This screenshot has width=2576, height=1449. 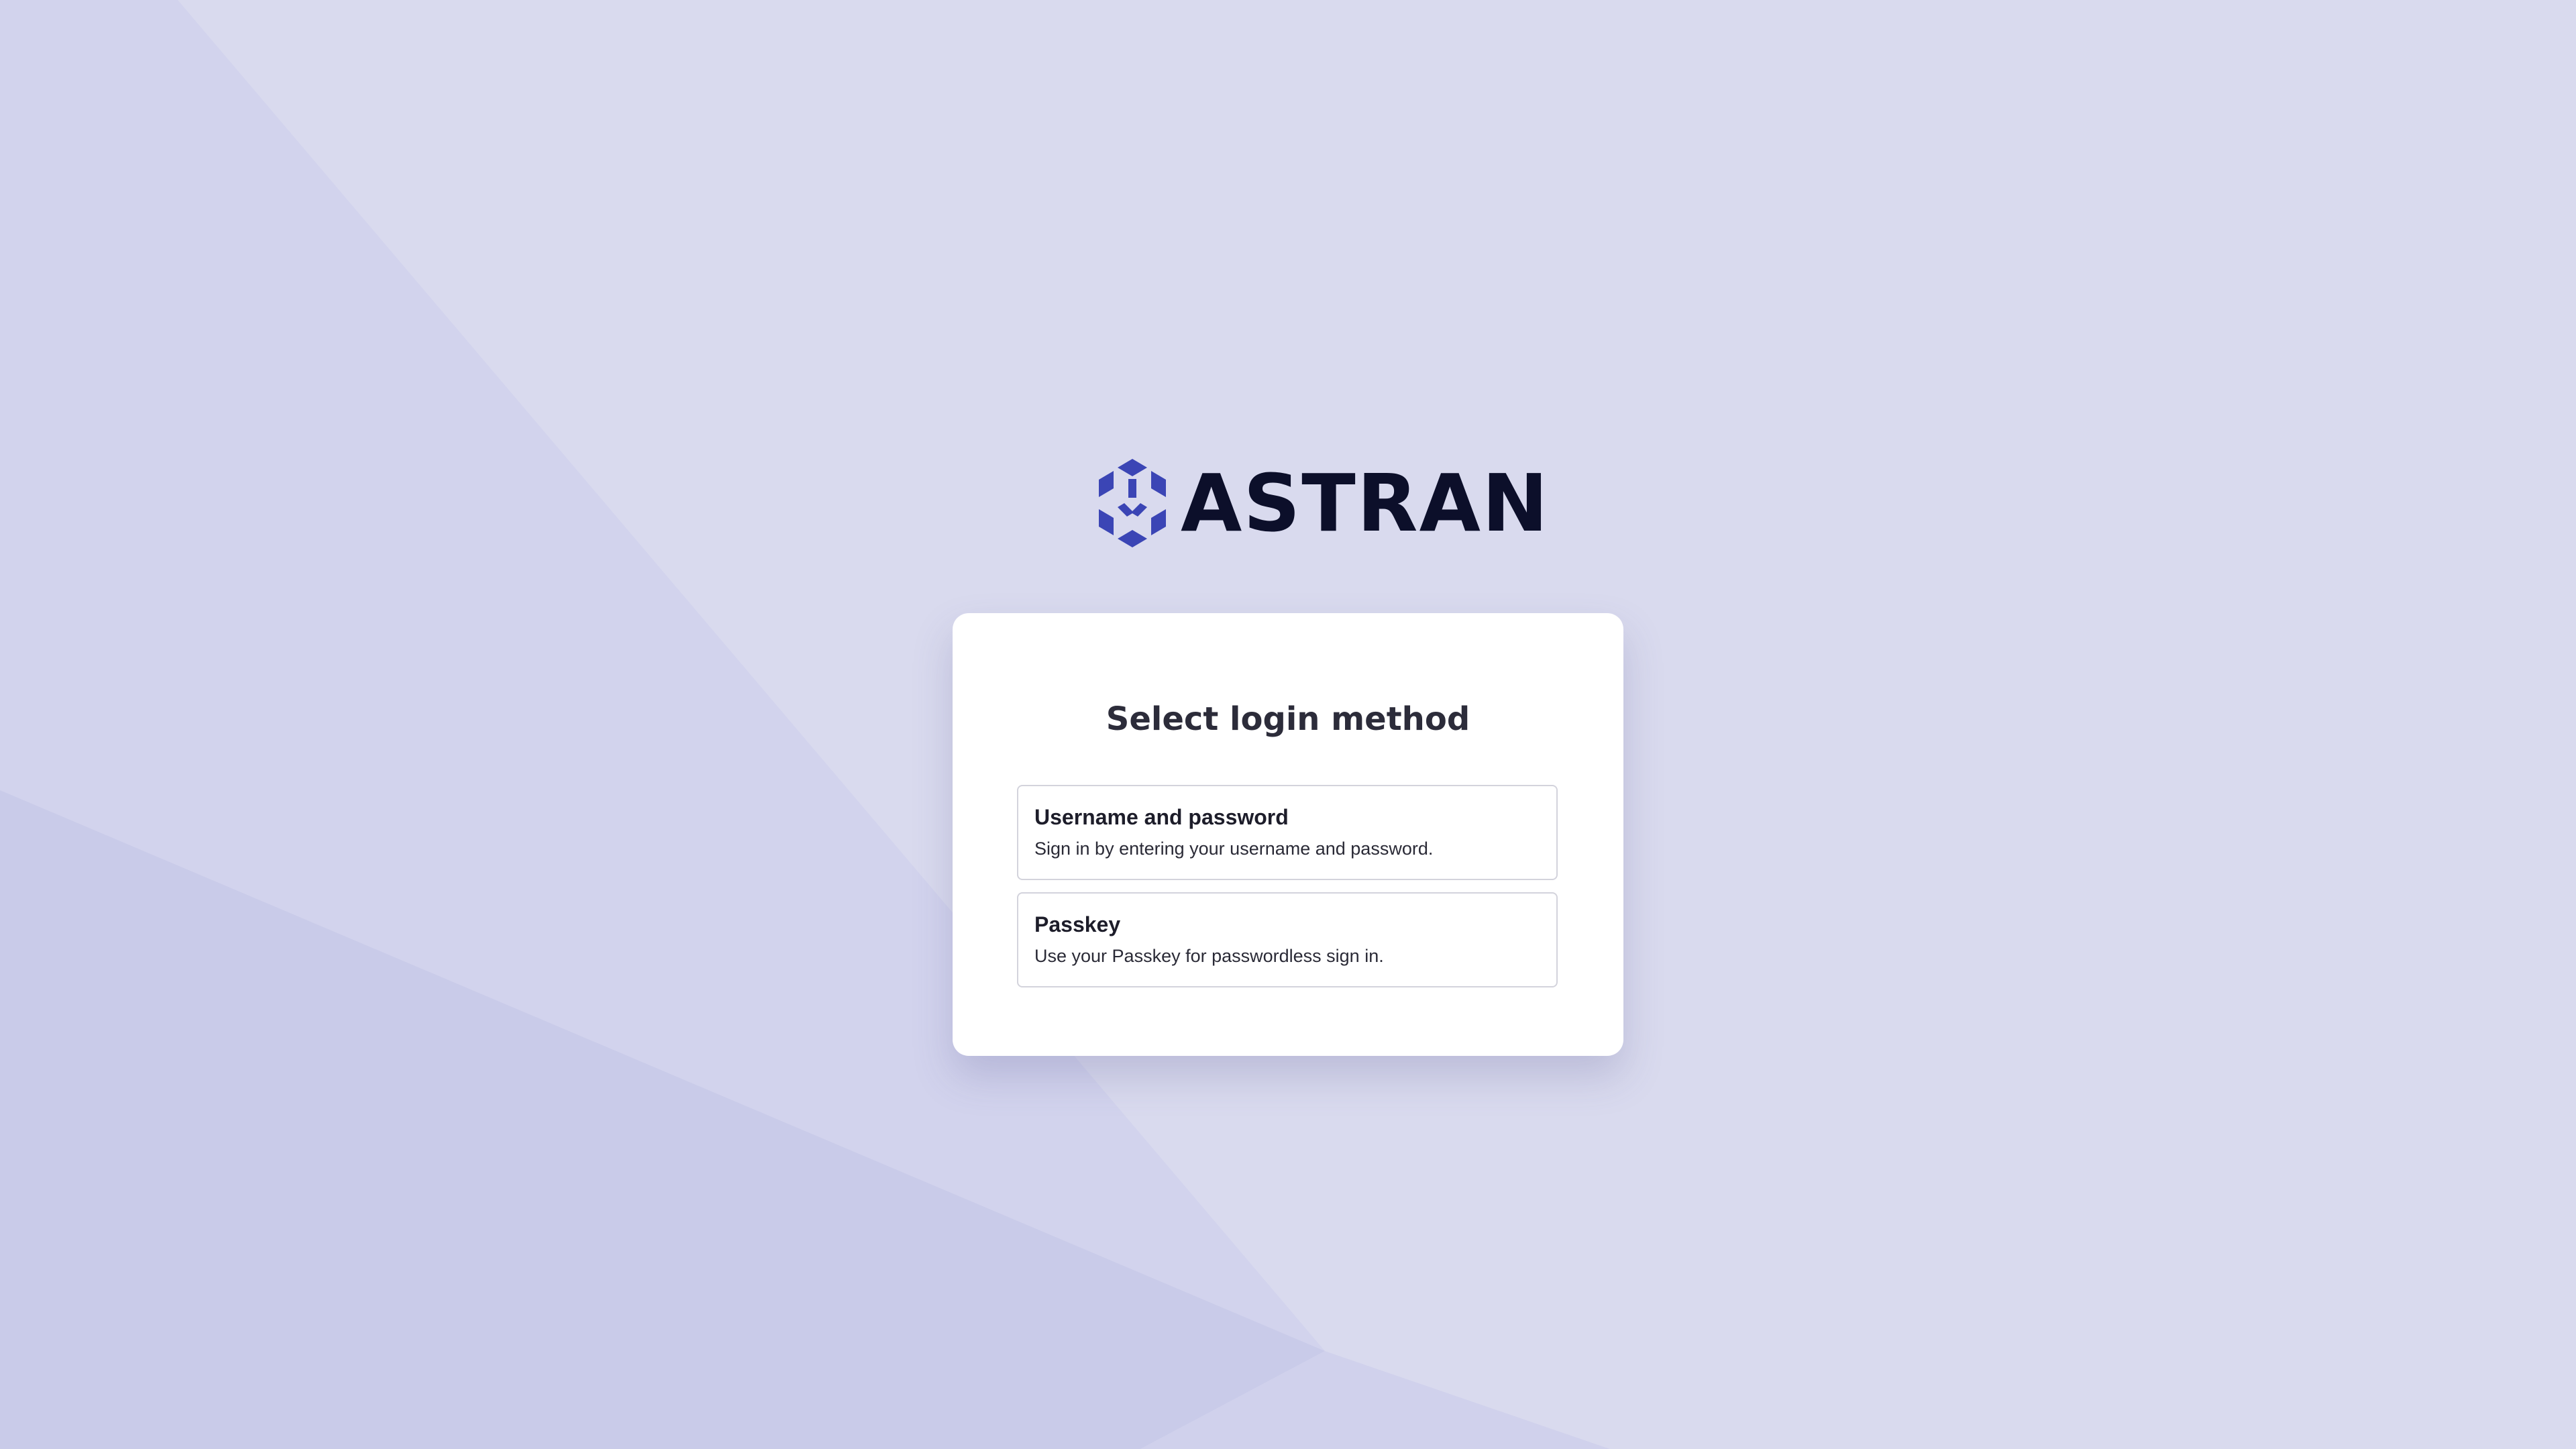 What do you see at coordinates (1077, 924) in the screenshot?
I see `option-title: Passkey` at bounding box center [1077, 924].